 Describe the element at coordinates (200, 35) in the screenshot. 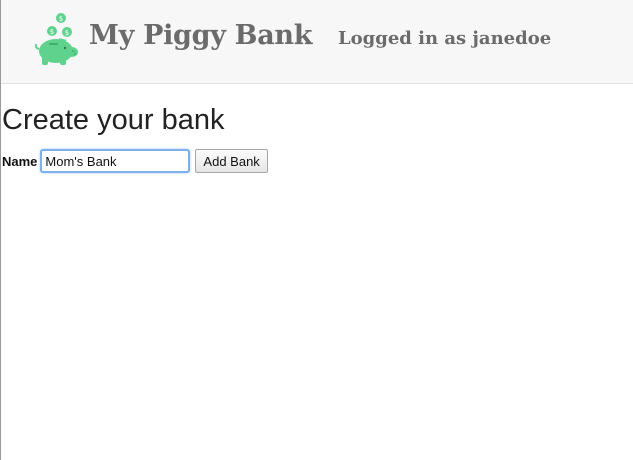

I see `brand-title: My Piggy Bank` at that location.